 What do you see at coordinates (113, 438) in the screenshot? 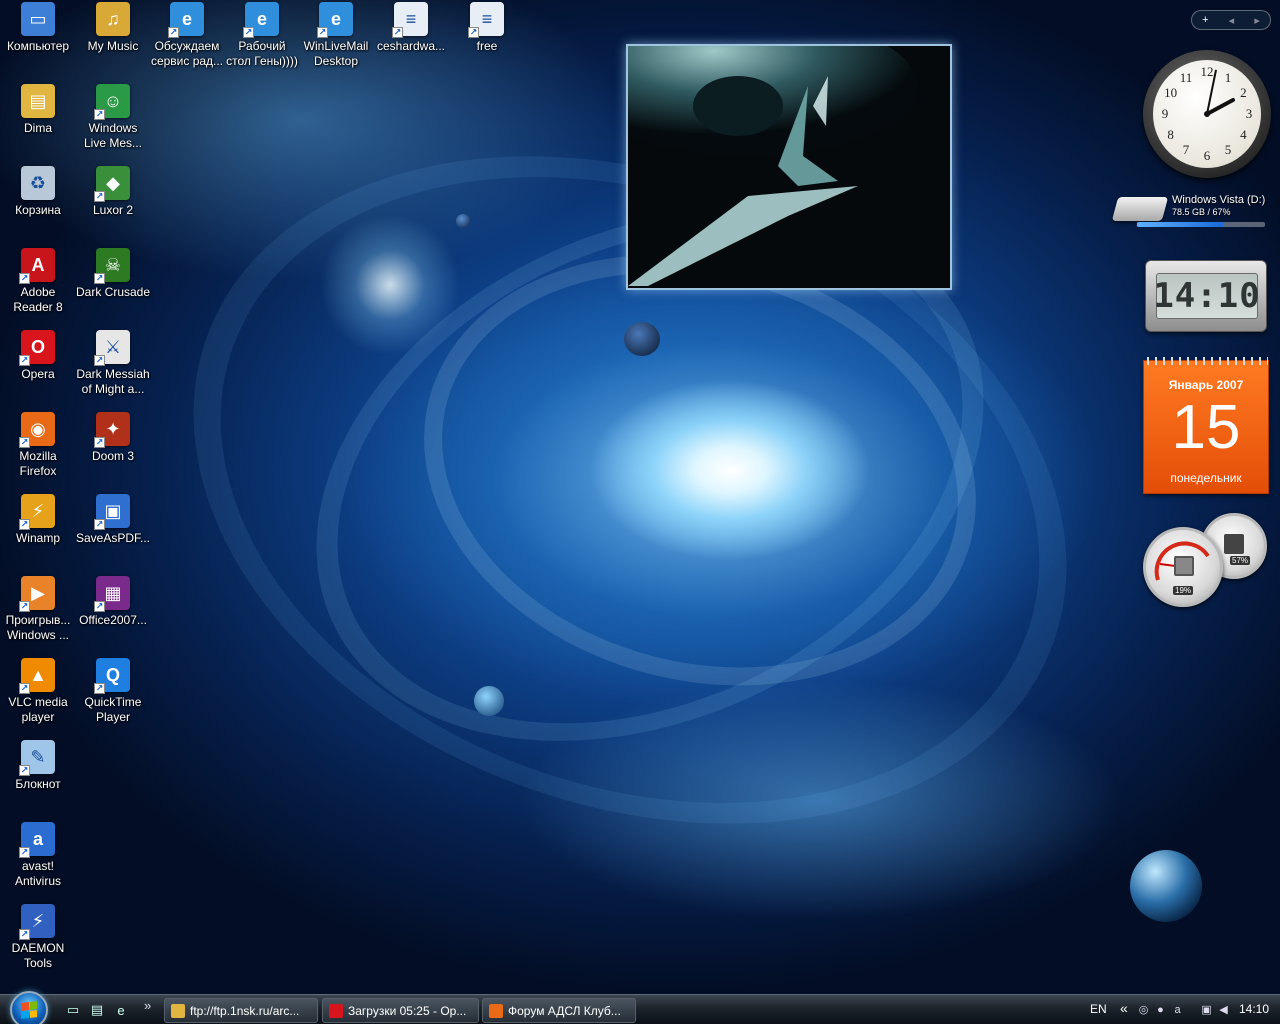
I see `desktop-icon: ✦ ↗ Doom 3` at bounding box center [113, 438].